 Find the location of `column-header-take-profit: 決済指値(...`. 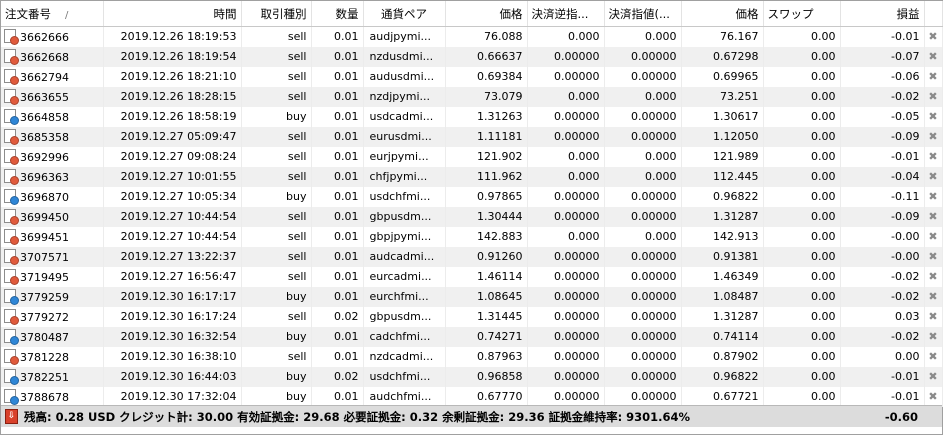

column-header-take-profit: 決済指値(... is located at coordinates (643, 14).